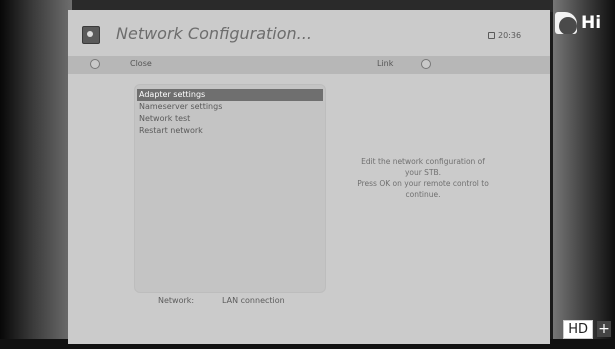  Describe the element at coordinates (141, 63) in the screenshot. I see `close-button-label: Close` at that location.